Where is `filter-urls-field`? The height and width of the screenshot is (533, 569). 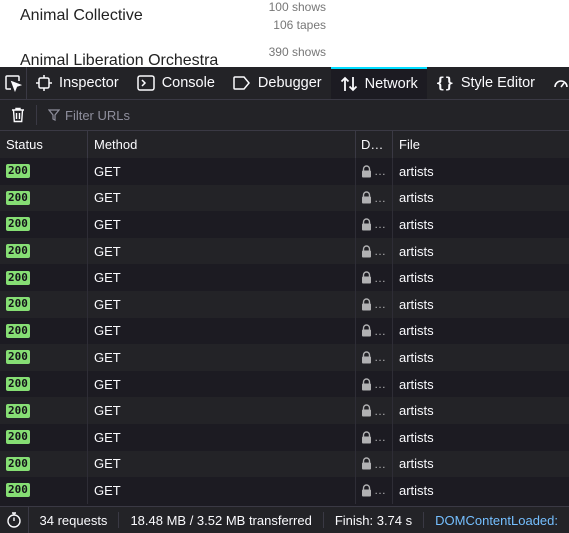 filter-urls-field is located at coordinates (151, 115).